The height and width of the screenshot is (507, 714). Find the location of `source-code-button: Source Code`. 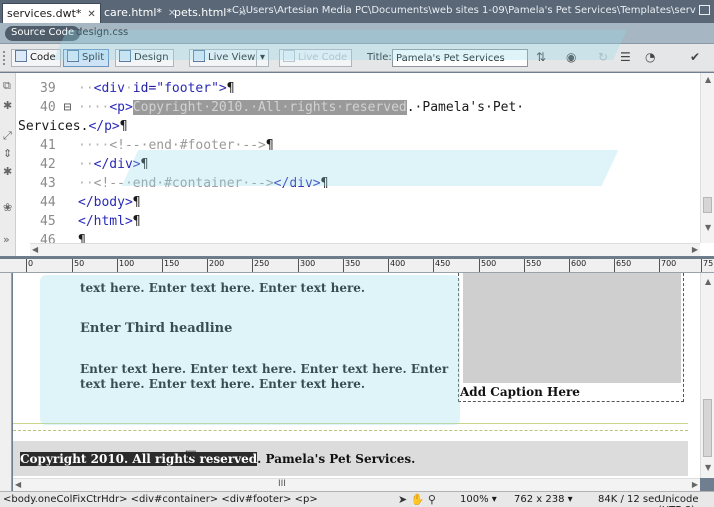

source-code-button: Source Code is located at coordinates (43, 33).